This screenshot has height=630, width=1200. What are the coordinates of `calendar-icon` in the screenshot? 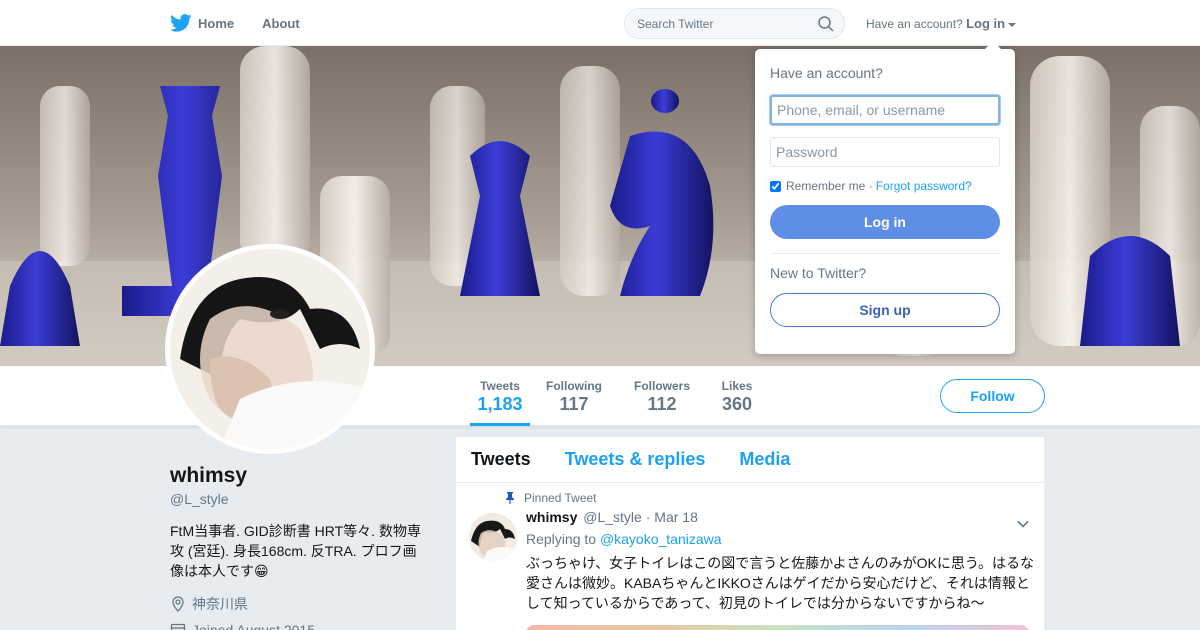 It's located at (178, 626).